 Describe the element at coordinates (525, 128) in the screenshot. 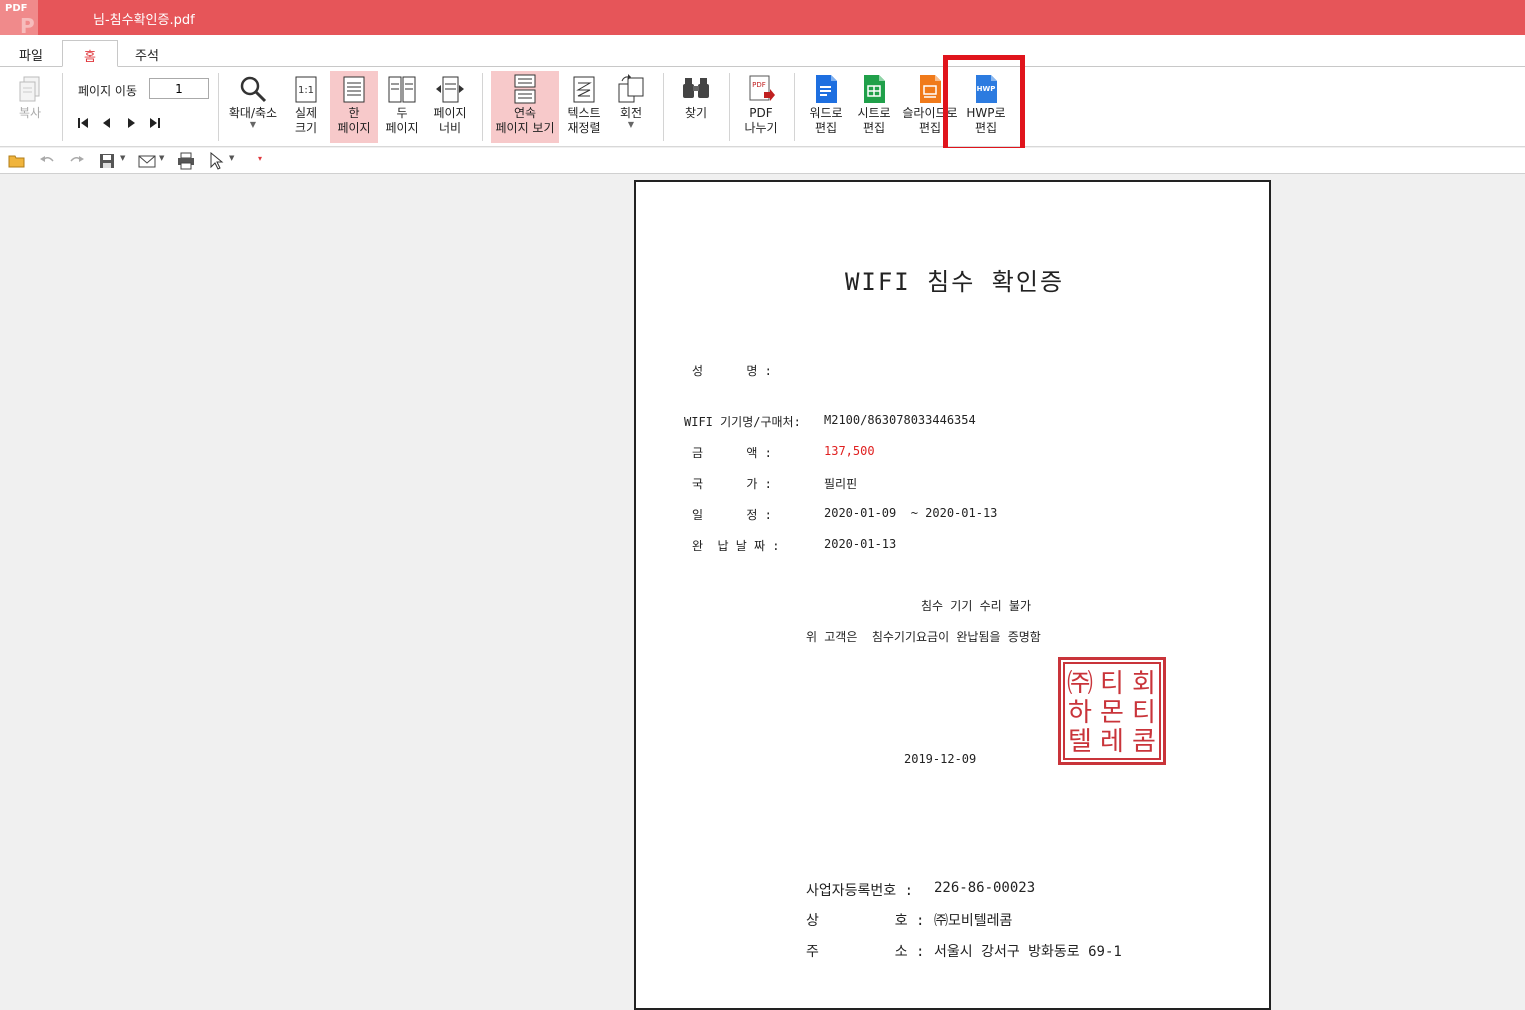

I see `continuous-label-2: 페이지 보기` at that location.